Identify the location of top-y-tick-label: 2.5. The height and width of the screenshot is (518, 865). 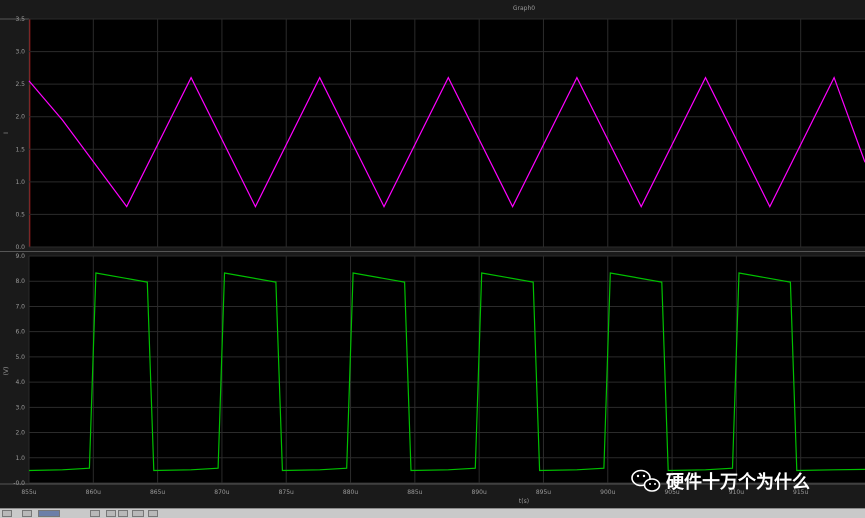
(20, 84).